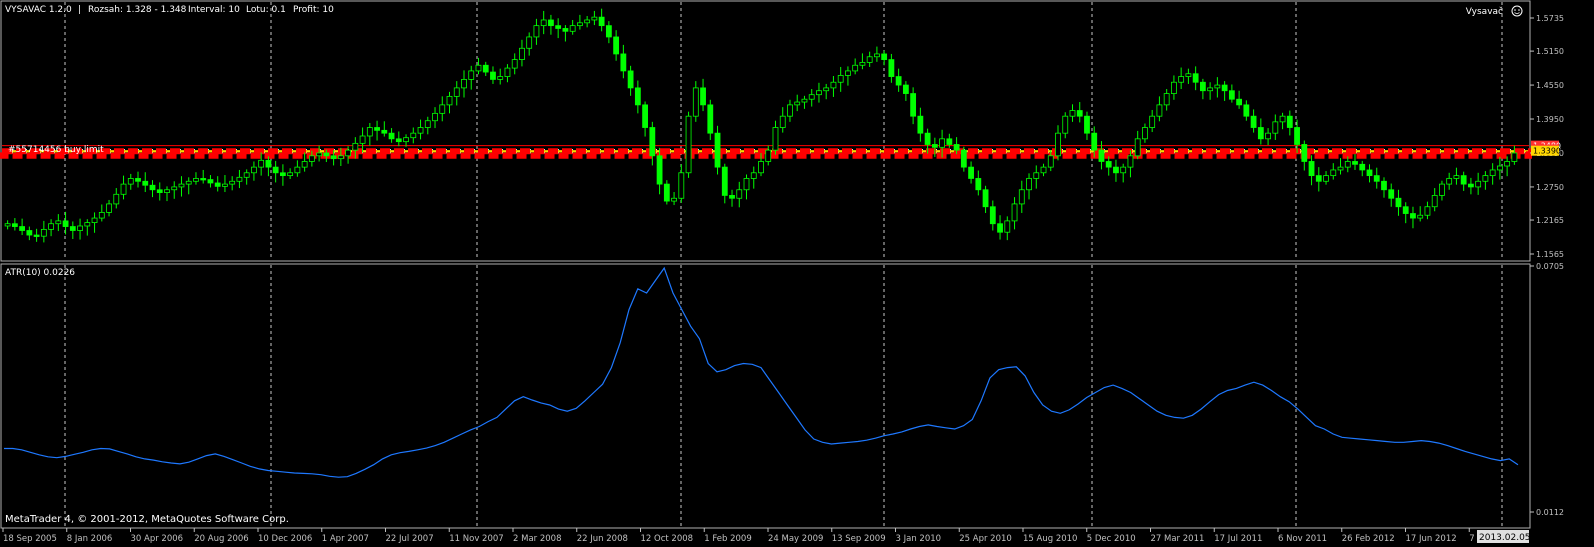 The width and height of the screenshot is (1594, 547). Describe the element at coordinates (919, 539) in the screenshot. I see `time-tick-label: 3 Jan 2010` at that location.